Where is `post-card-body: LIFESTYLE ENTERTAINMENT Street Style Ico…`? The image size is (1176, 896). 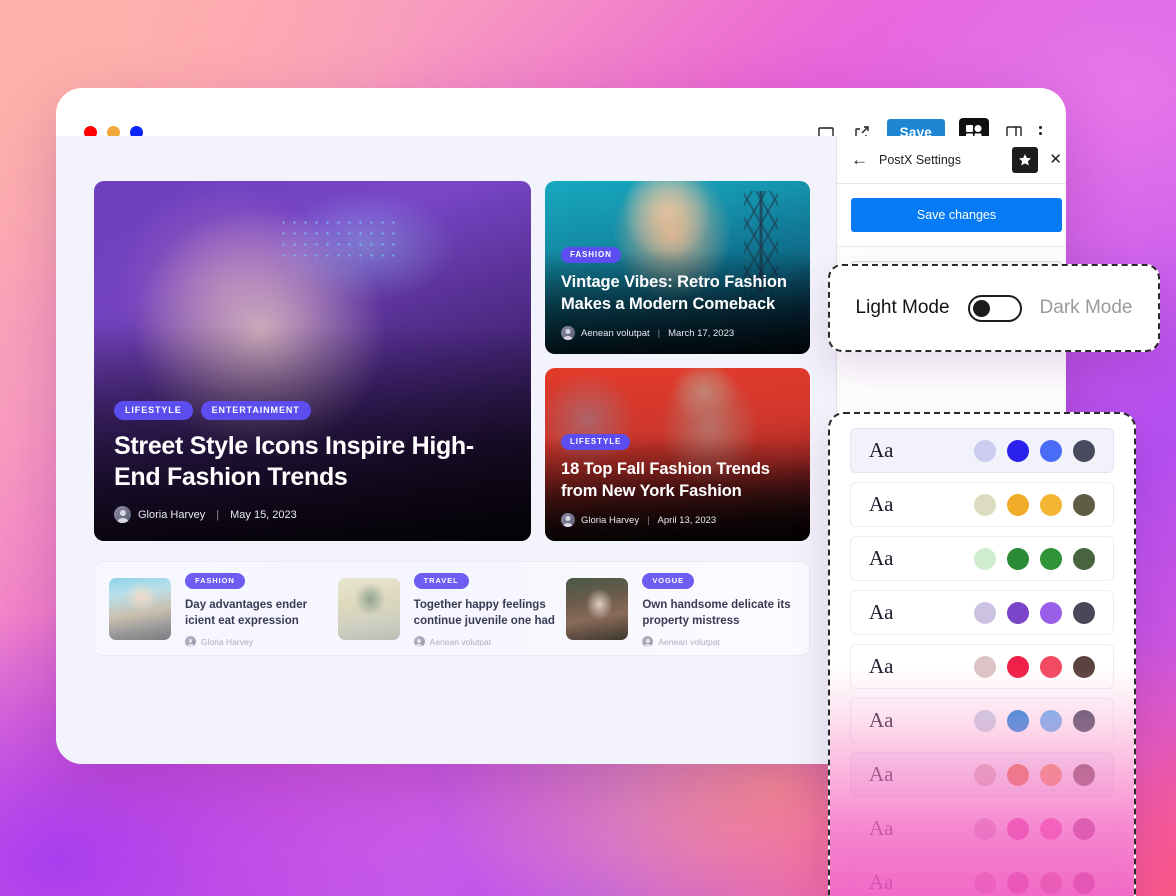
post-card-body: LIFESTYLE ENTERTAINMENT Street Style Ico… is located at coordinates (312, 462).